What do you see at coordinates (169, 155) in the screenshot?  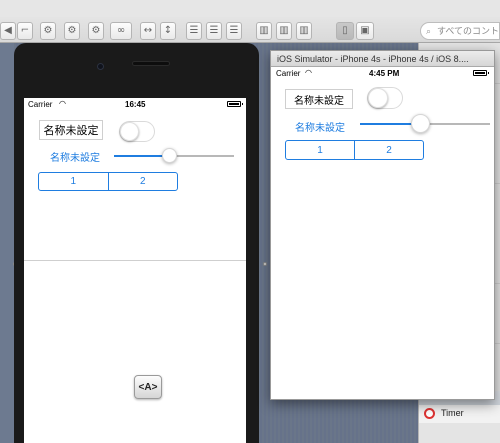 I see `slider-thumb` at bounding box center [169, 155].